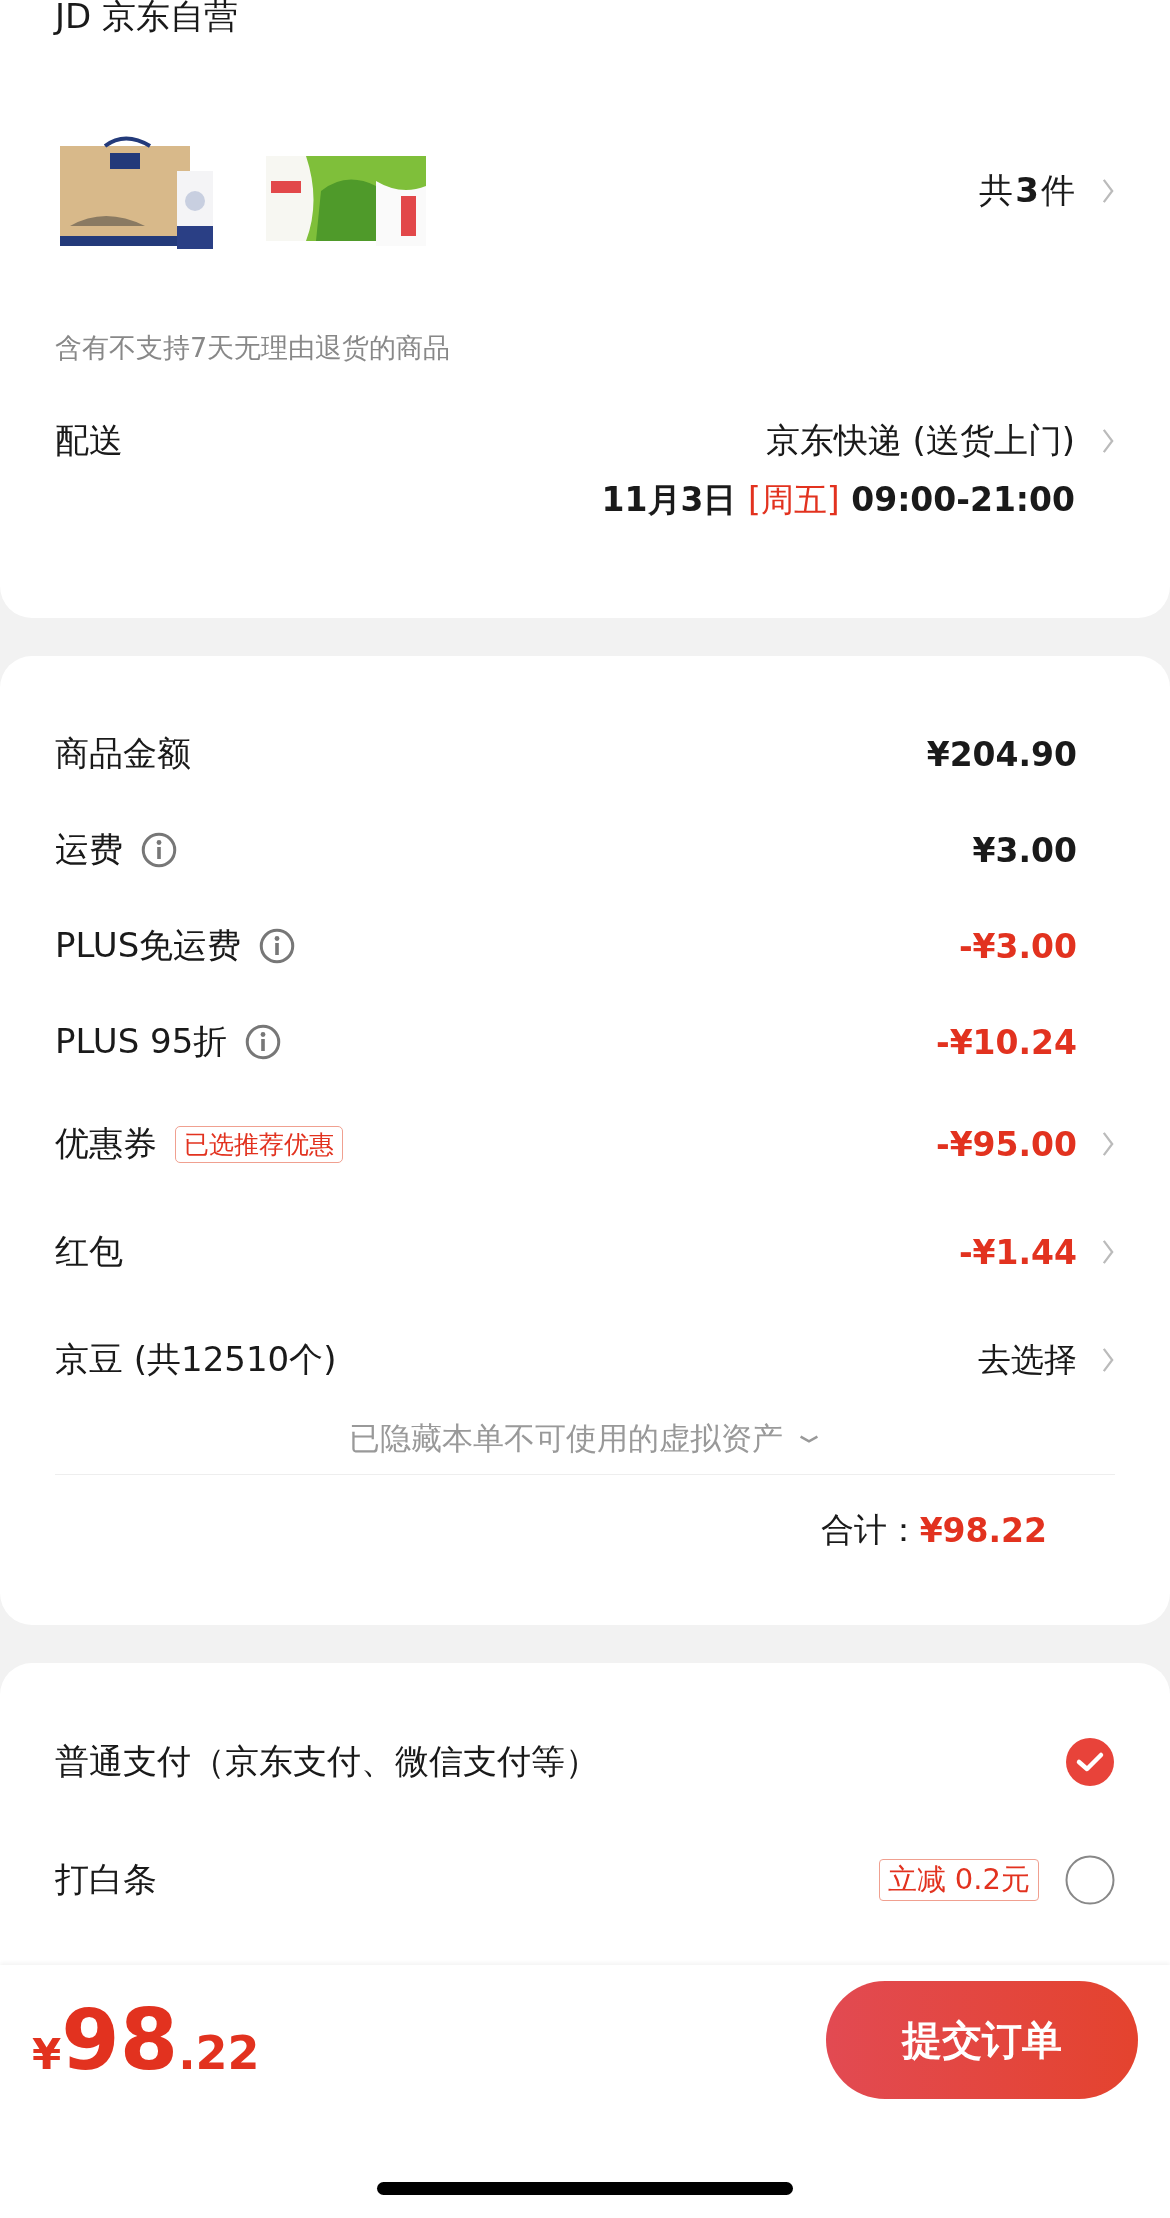 This screenshot has width=1170, height=2218. I want to click on amount-label: 红包, so click(89, 1251).